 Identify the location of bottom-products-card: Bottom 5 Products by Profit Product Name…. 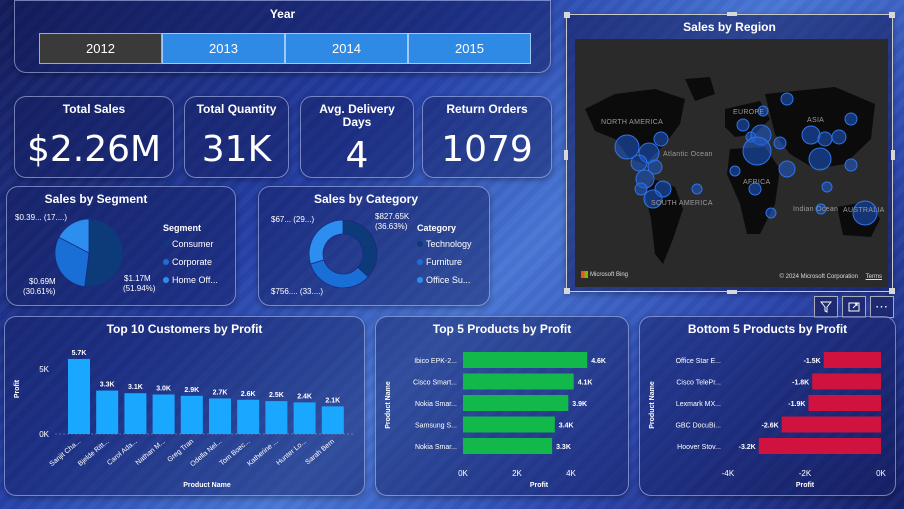
(767, 406).